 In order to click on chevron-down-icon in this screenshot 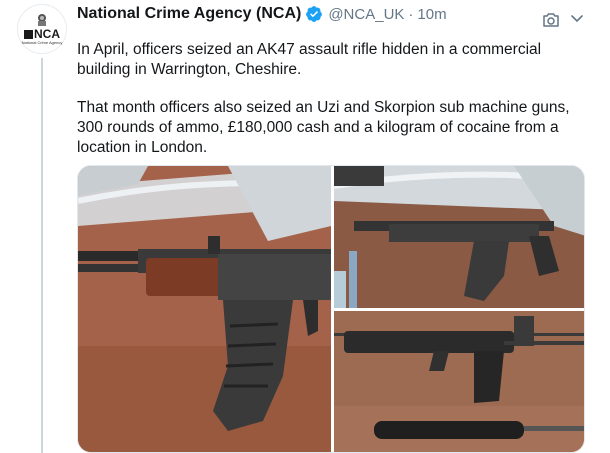, I will do `click(577, 19)`.